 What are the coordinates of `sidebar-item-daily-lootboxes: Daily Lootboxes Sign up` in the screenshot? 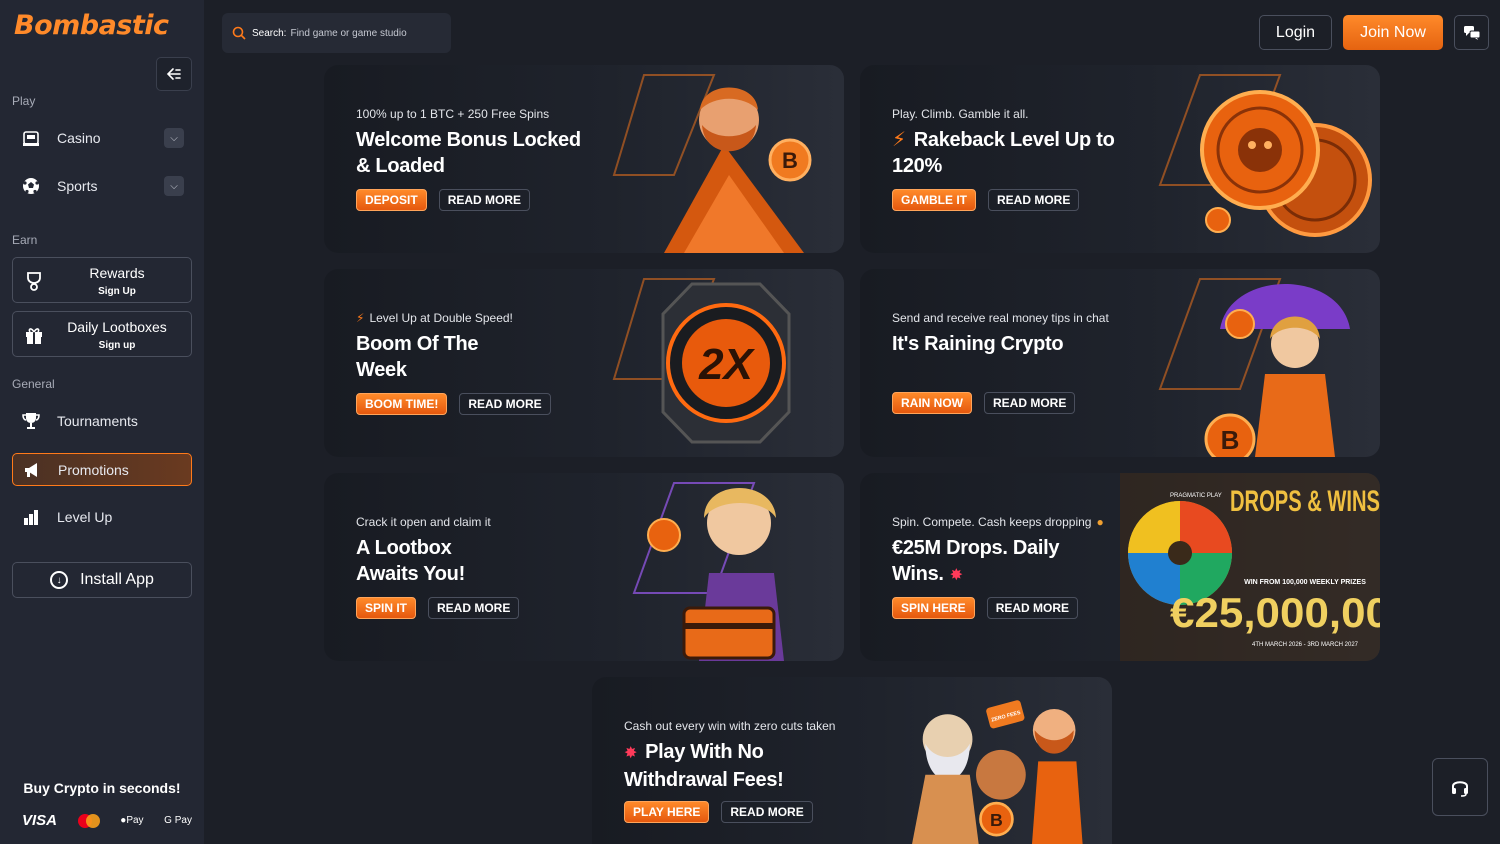 It's located at (102, 334).